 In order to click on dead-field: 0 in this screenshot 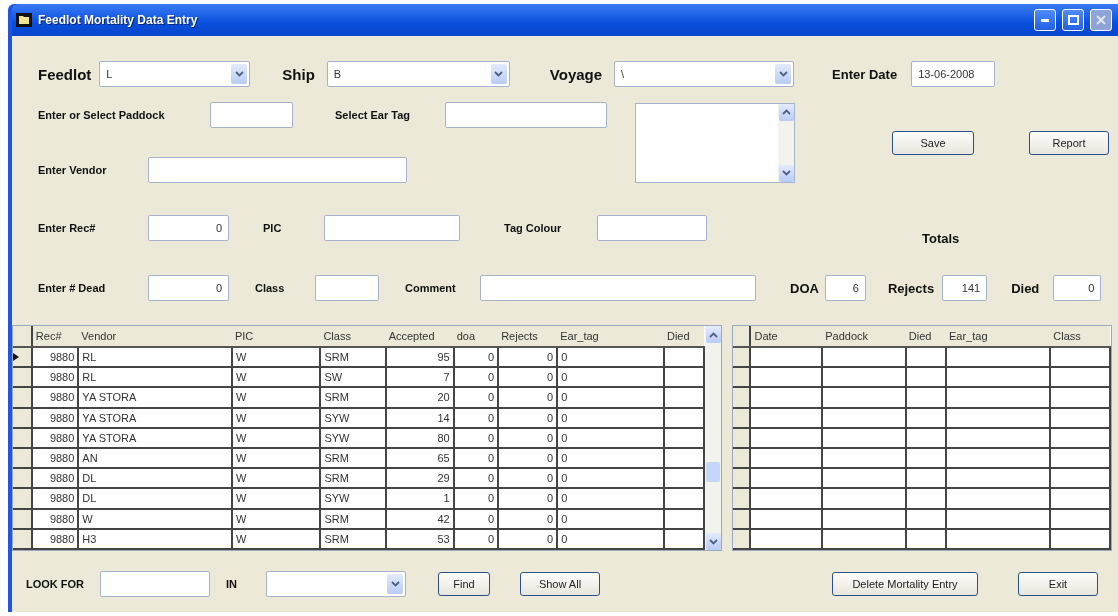, I will do `click(188, 288)`.